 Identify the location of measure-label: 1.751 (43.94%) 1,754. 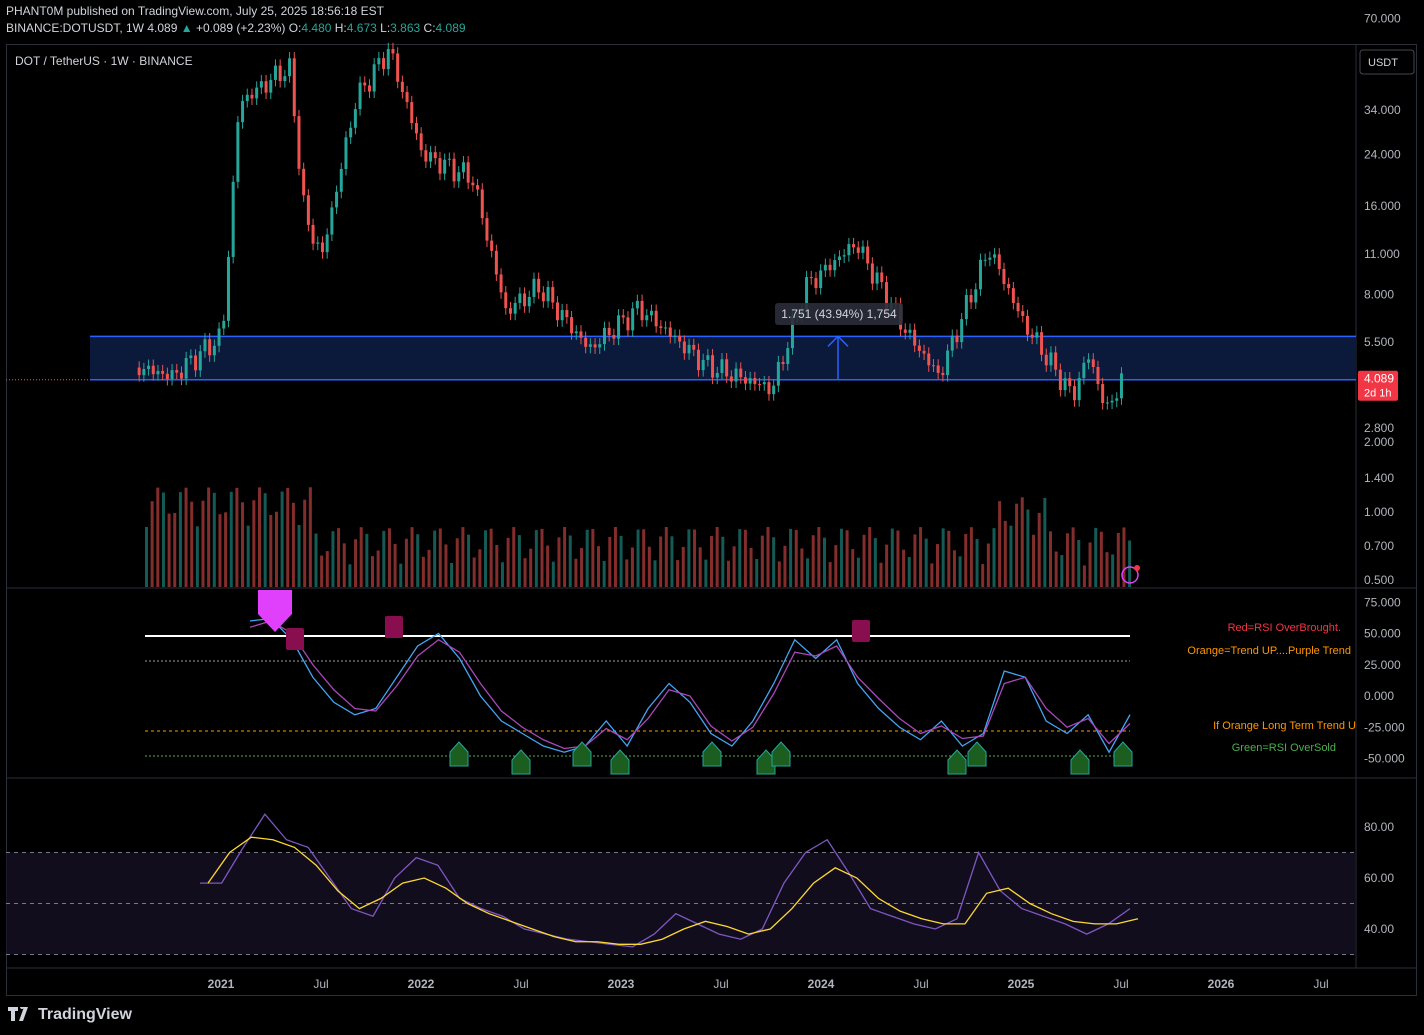
(839, 314).